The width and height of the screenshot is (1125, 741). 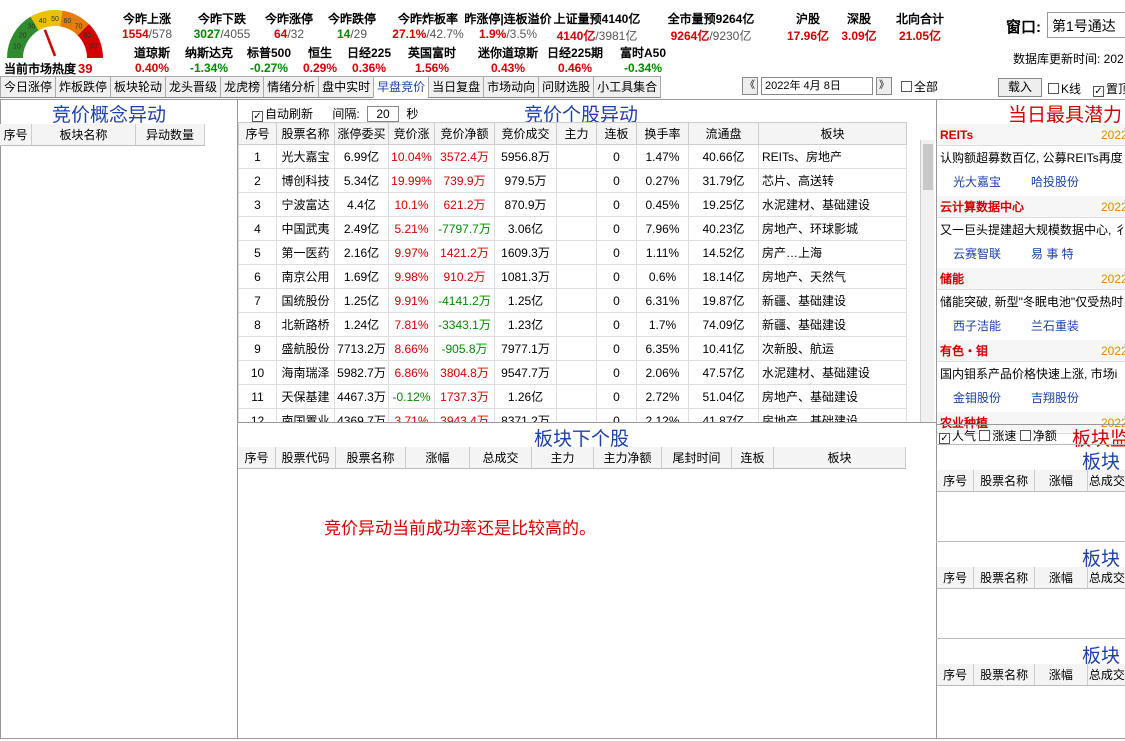 What do you see at coordinates (193, 87) in the screenshot?
I see `tab-3: 龙头晋级` at bounding box center [193, 87].